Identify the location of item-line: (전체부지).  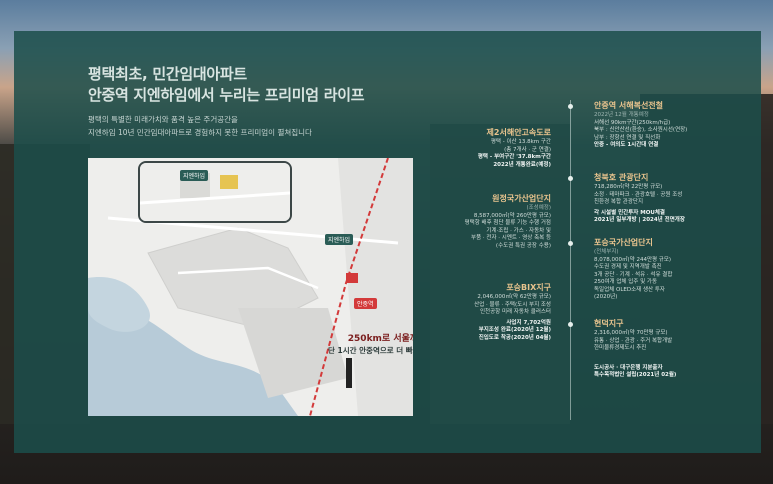
(606, 252).